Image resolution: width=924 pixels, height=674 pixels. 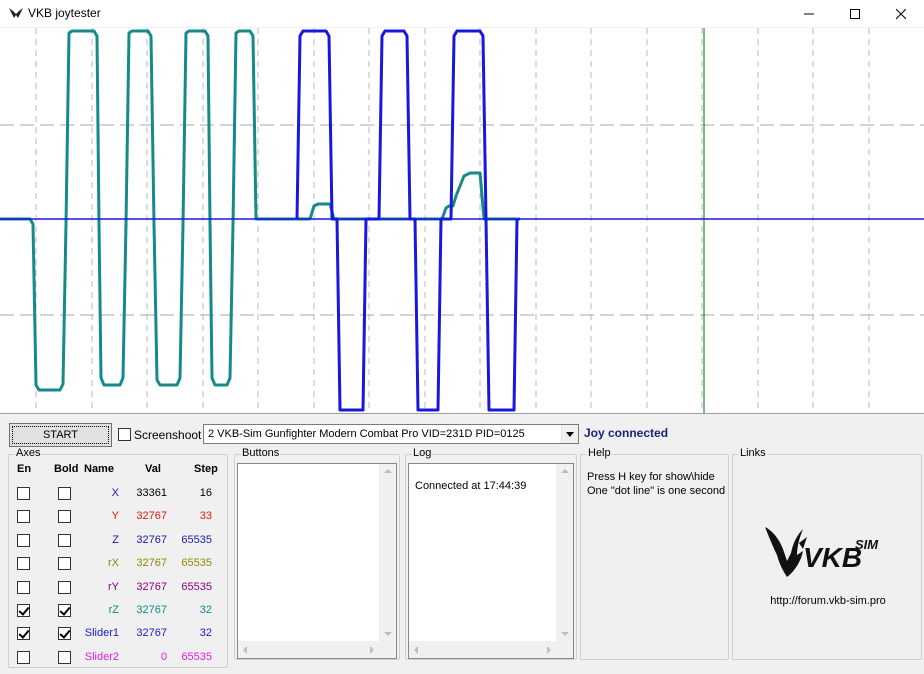 I want to click on vkb-app-icon, so click(x=16, y=13).